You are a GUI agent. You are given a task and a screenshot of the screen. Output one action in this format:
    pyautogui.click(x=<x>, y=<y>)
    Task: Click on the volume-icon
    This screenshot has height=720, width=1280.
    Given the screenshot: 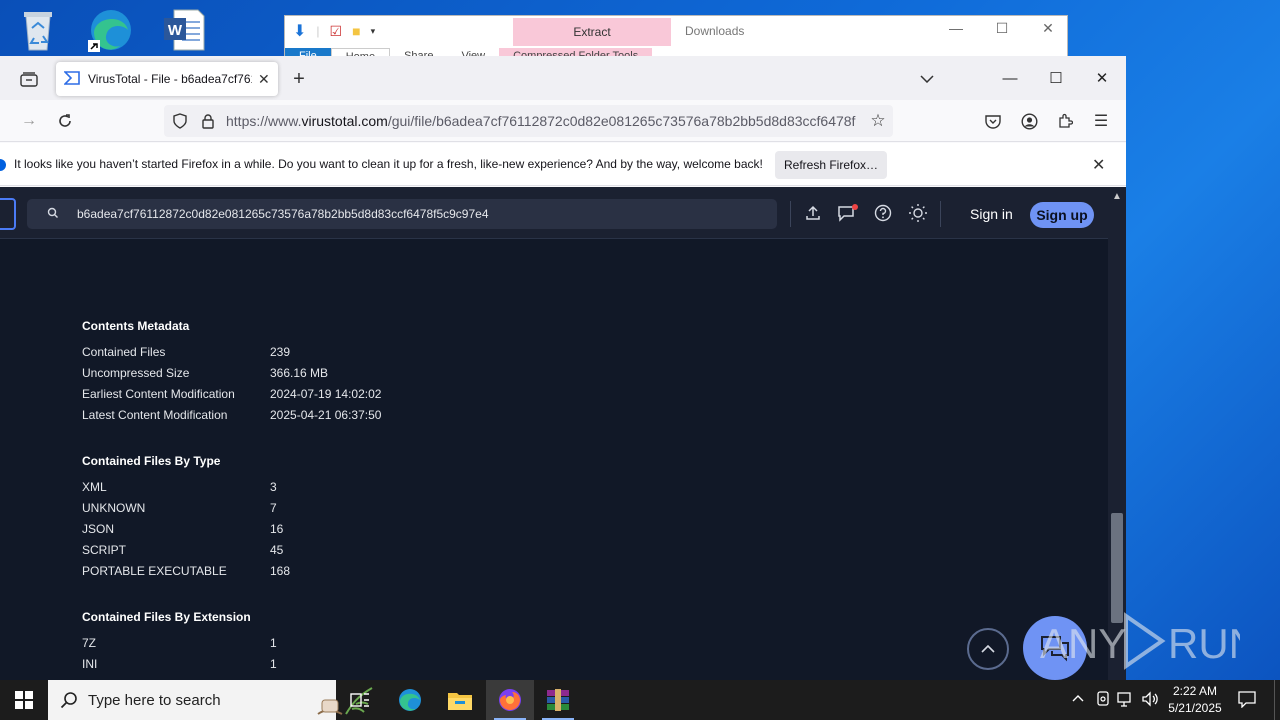 What is the action you would take?
    pyautogui.click(x=1150, y=700)
    